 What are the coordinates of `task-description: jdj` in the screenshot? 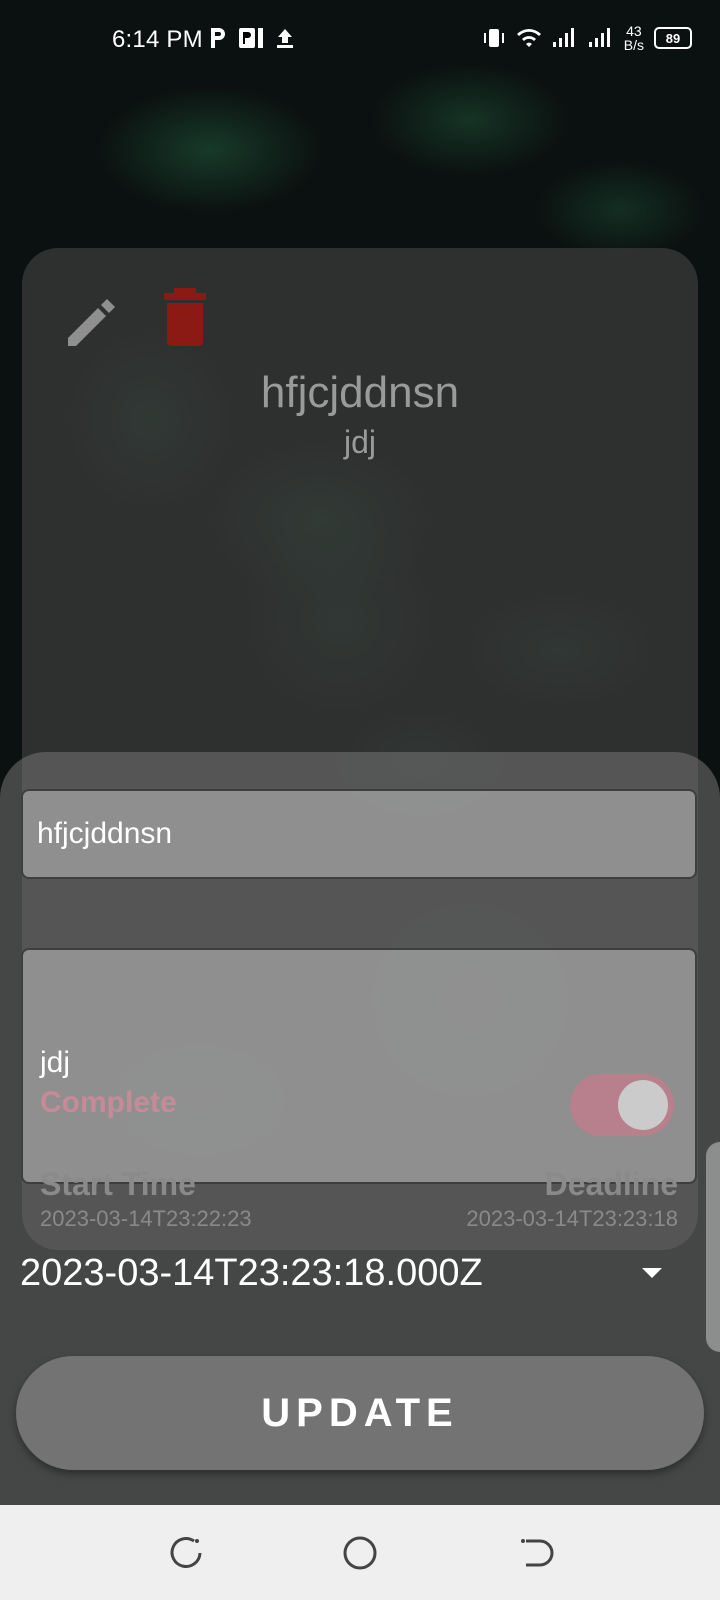 It's located at (359, 442).